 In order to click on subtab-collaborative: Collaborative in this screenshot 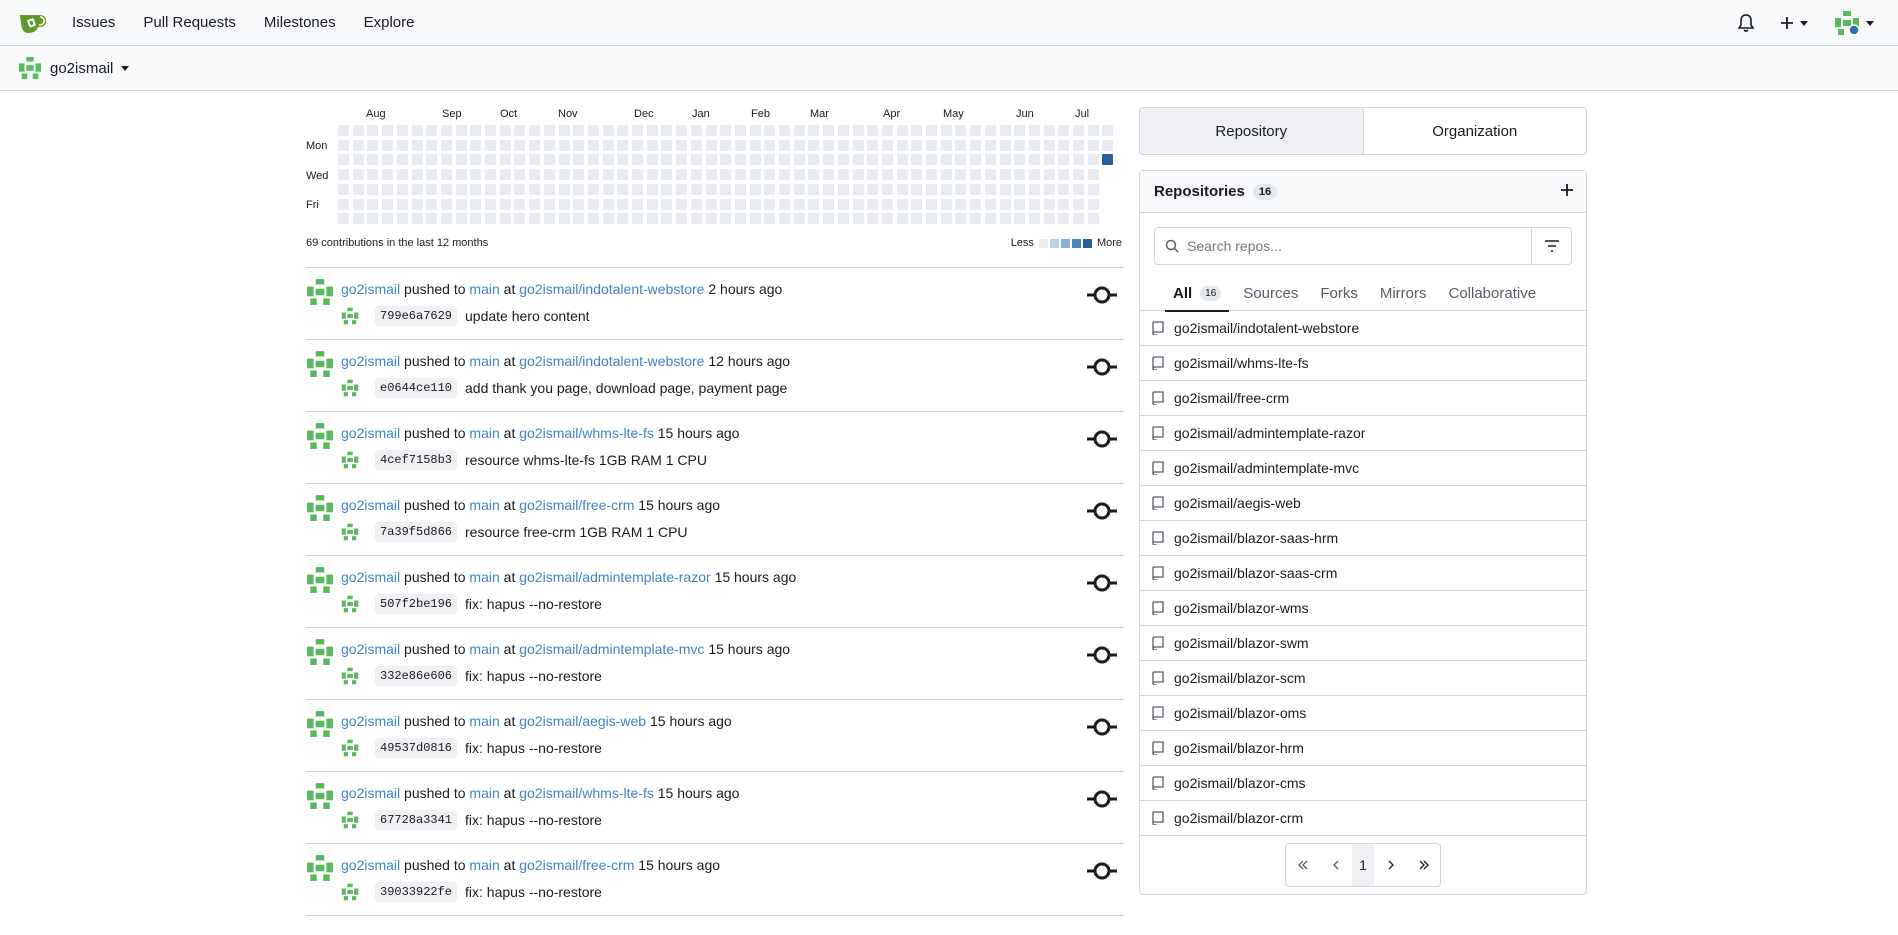, I will do `click(1492, 293)`.